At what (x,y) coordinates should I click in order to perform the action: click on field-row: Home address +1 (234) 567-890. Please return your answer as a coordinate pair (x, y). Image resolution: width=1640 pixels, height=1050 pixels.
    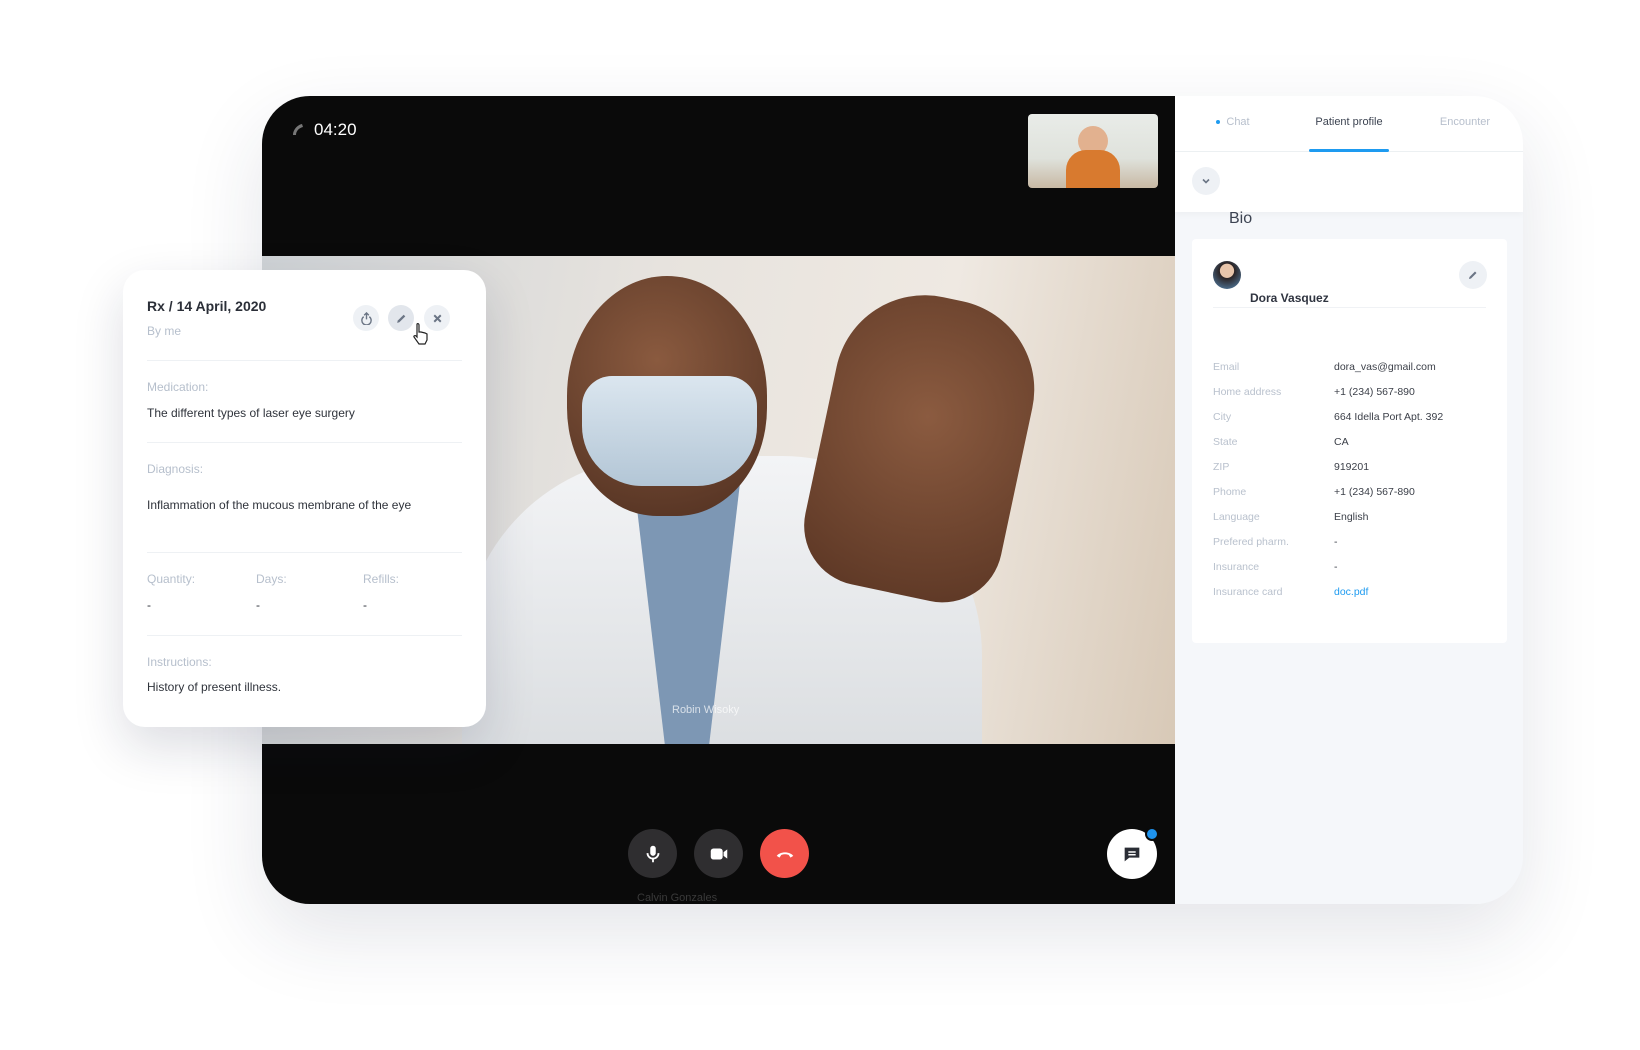
    Looking at the image, I should click on (1353, 391).